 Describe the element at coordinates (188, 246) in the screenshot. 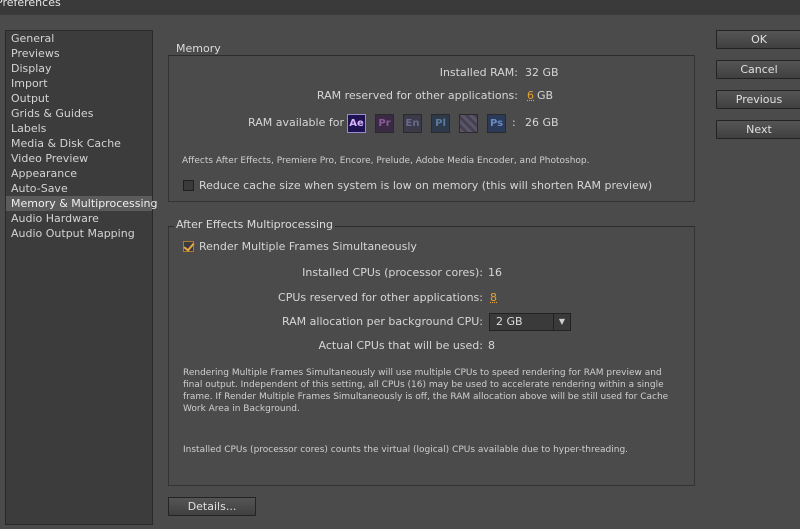

I see `render-multiple-frames-checkbox` at that location.